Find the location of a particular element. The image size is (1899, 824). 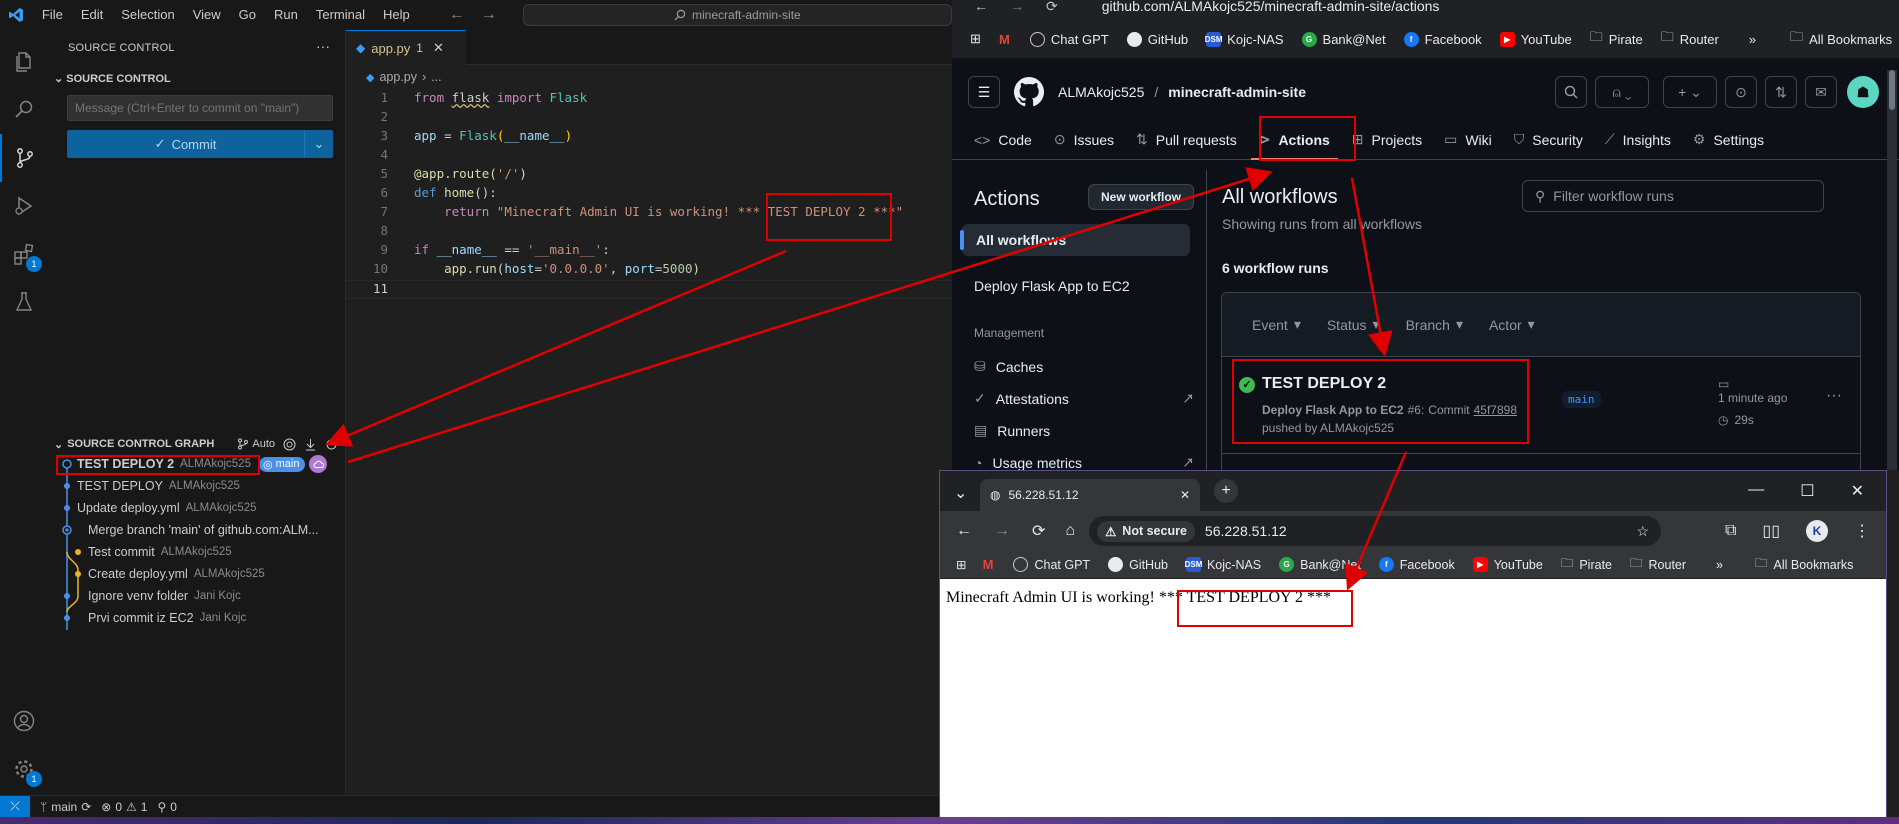

bookmark-youtube: ▶ YouTube is located at coordinates (1507, 564).